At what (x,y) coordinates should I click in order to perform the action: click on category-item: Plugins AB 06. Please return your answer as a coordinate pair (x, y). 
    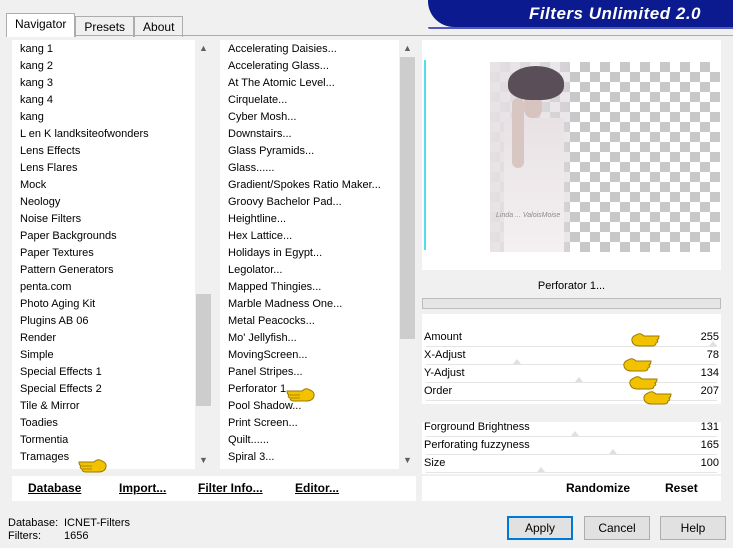
    Looking at the image, I should click on (84, 321).